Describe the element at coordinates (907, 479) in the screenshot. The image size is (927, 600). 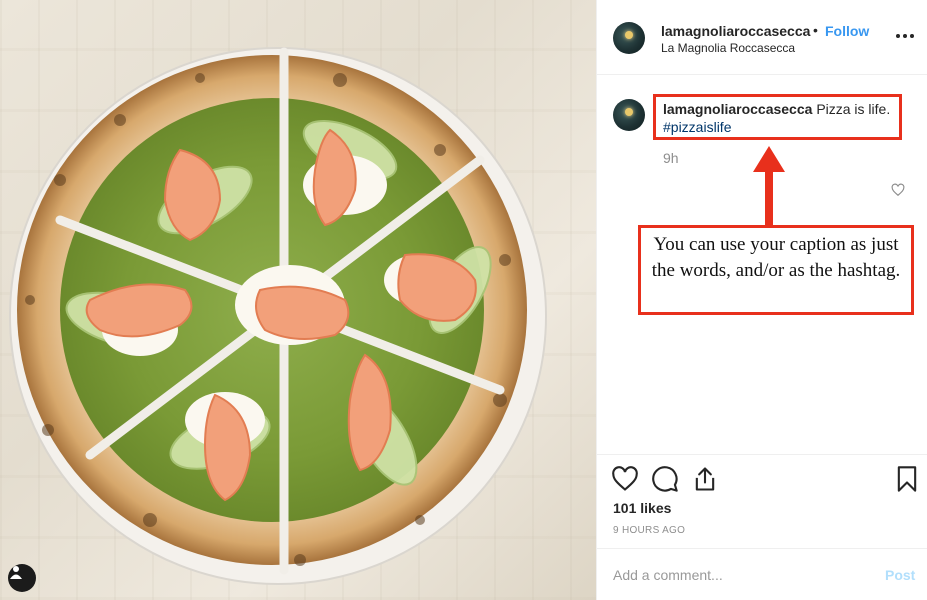
I see `bookmark-icon` at that location.